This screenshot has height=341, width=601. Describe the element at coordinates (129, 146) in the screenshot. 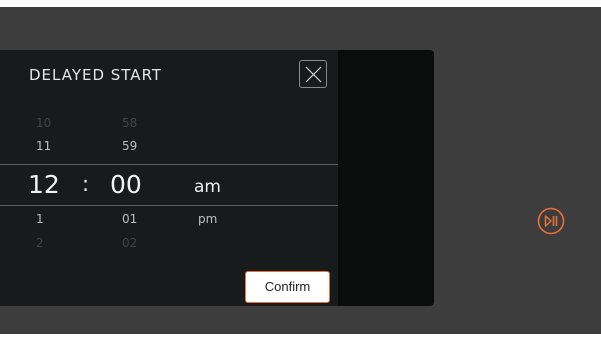

I see `minute-option: 59` at that location.